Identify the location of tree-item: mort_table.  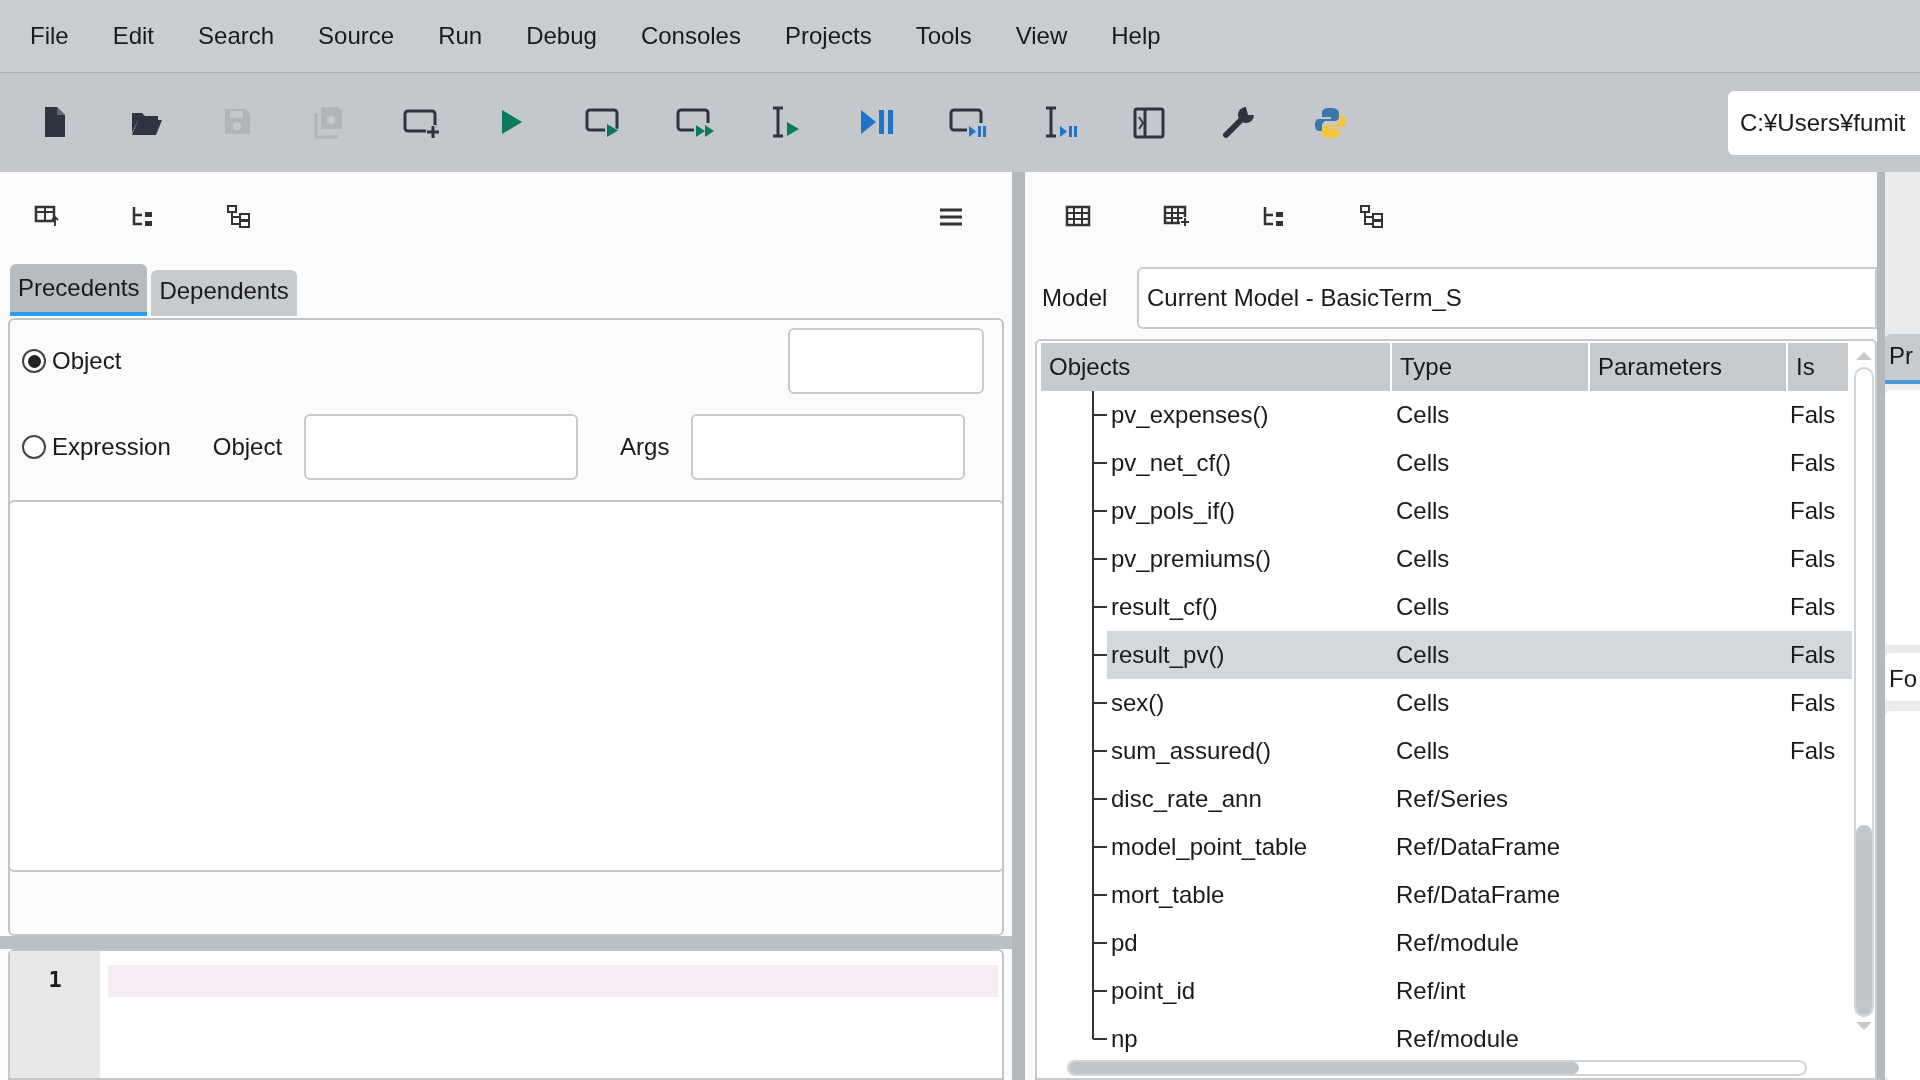
(1168, 895).